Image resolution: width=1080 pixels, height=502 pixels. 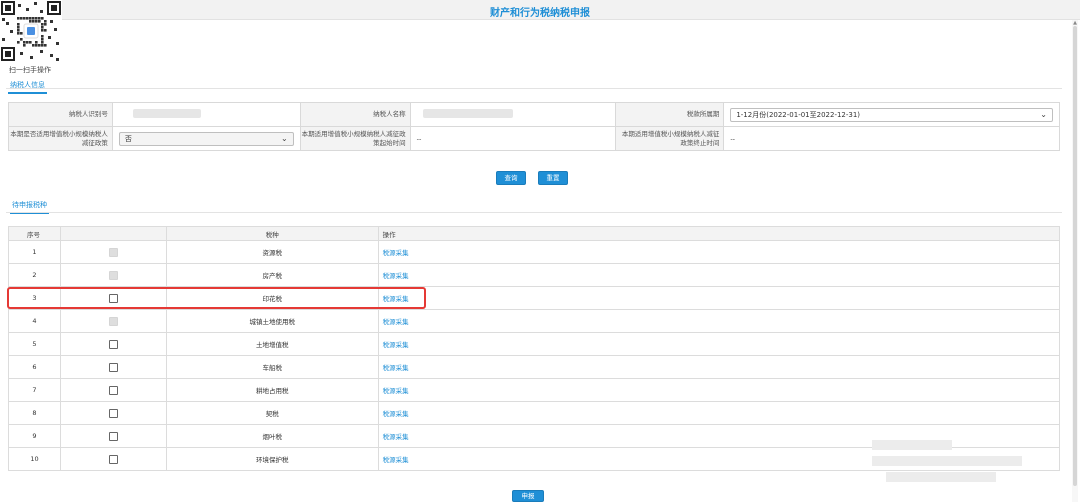 I want to click on tab-pending-taxes: 待申报税种, so click(x=29, y=207).